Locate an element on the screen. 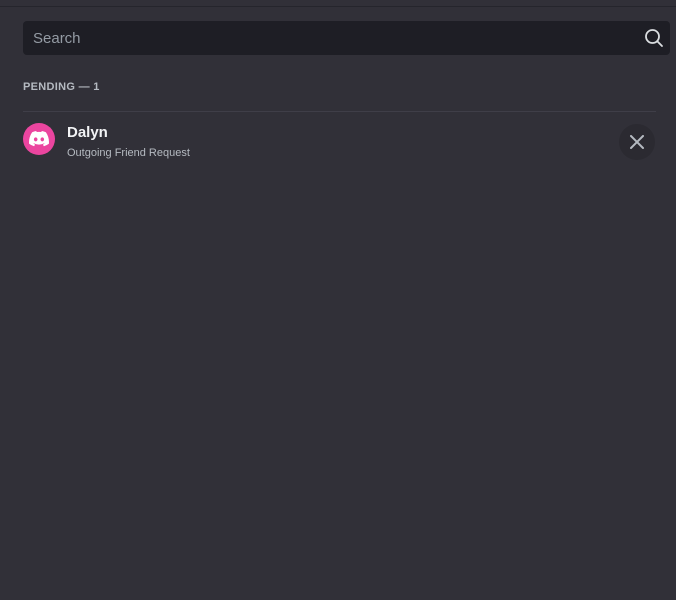 The height and width of the screenshot is (600, 676). search-bar is located at coordinates (346, 38).